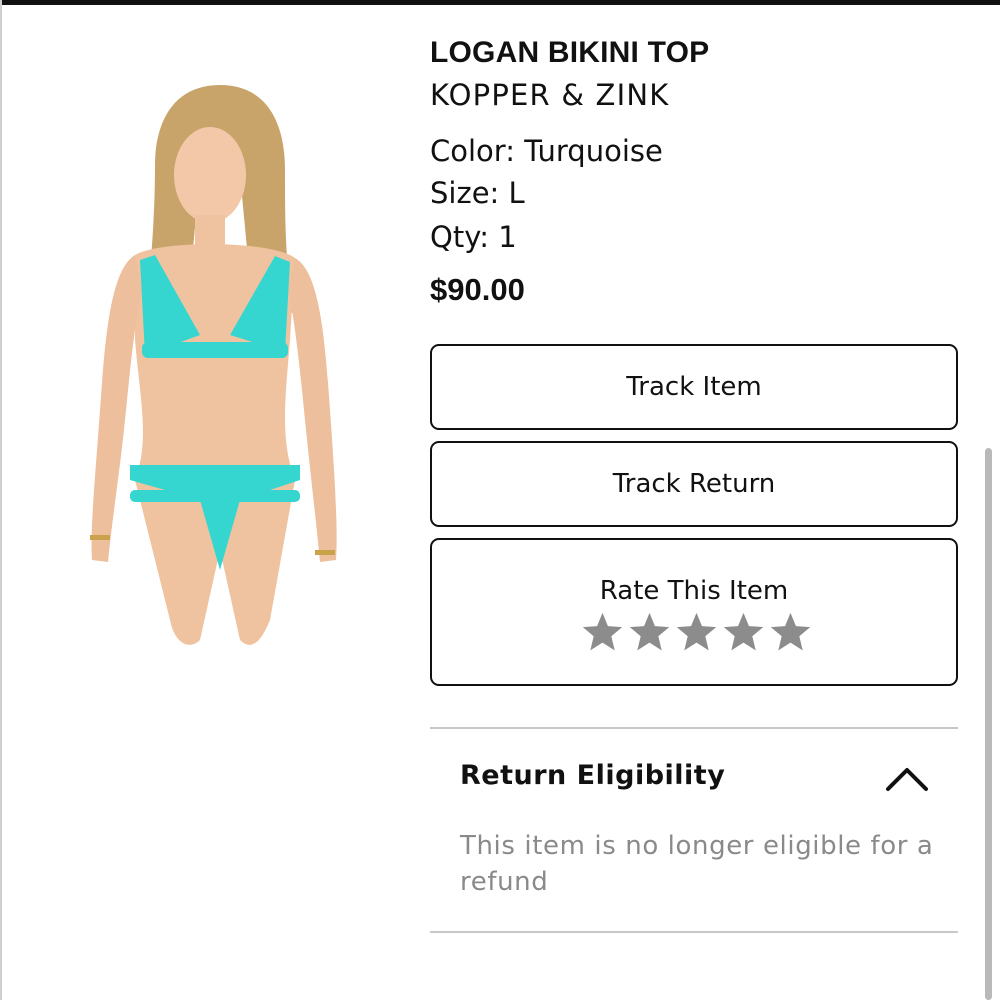 The height and width of the screenshot is (1000, 1000). What do you see at coordinates (907, 778) in the screenshot?
I see `chevron-up-icon` at bounding box center [907, 778].